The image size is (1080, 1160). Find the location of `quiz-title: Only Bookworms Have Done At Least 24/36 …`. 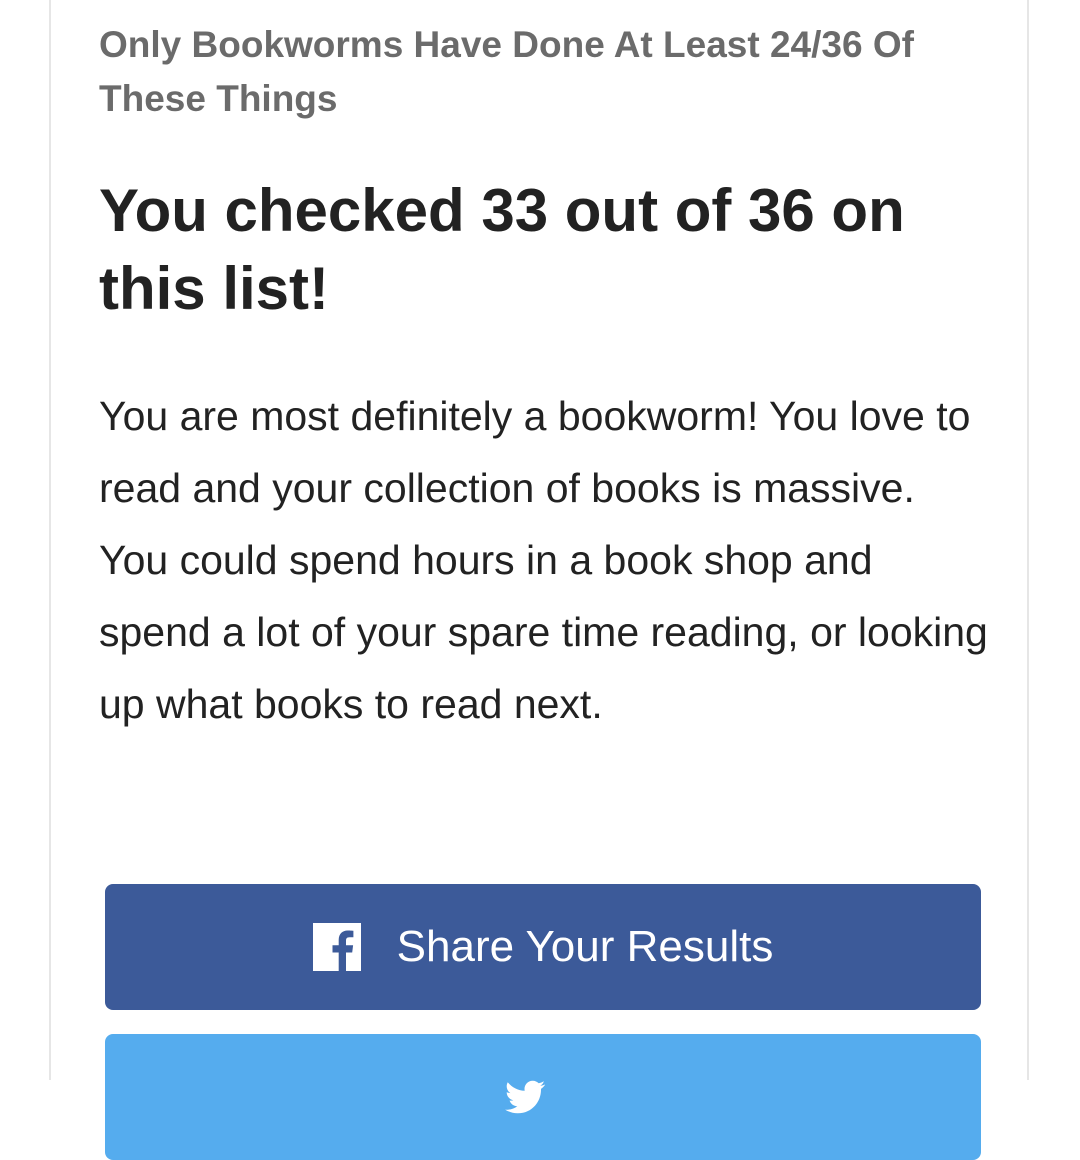

quiz-title: Only Bookworms Have Done At Least 24/36 … is located at coordinates (506, 71).